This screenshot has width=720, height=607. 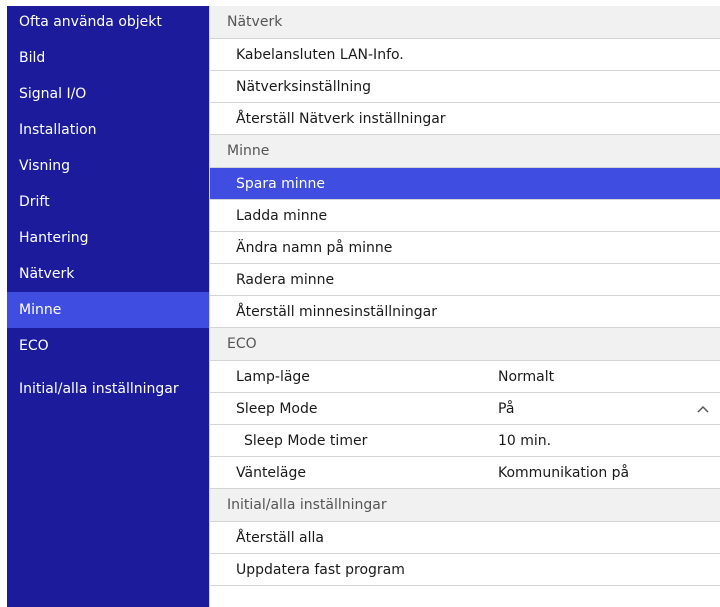 I want to click on sidebar-item-installation: Installation, so click(x=108, y=130).